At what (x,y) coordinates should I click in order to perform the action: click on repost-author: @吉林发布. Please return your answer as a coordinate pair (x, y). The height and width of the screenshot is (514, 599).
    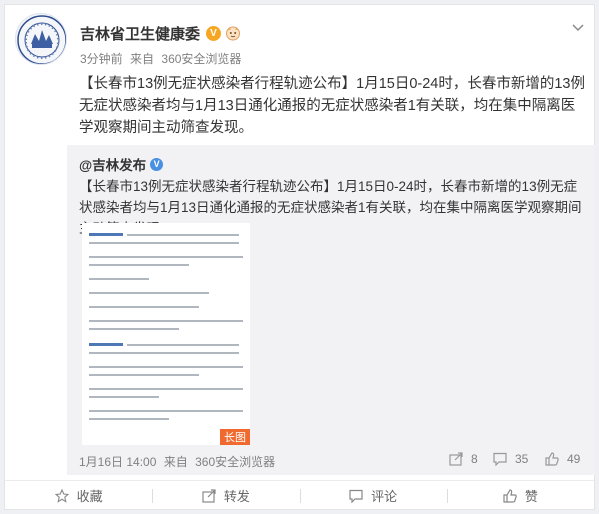
    Looking at the image, I should click on (112, 164).